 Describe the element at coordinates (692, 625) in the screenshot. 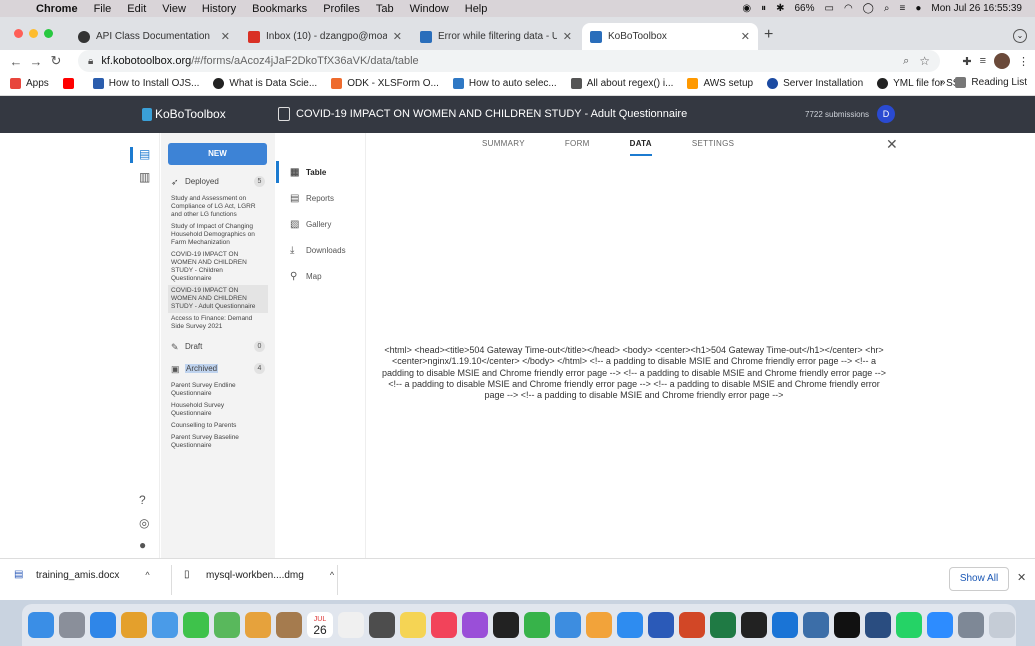

I see `powerpoint-icon` at that location.